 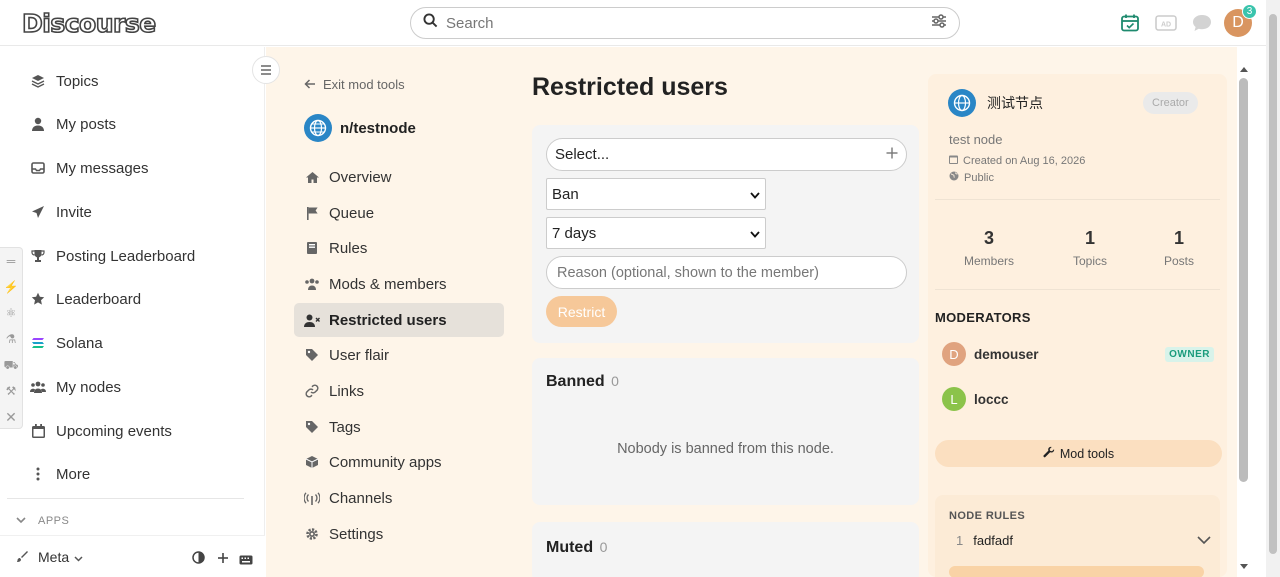 I want to click on meta-dropdown: Meta, so click(x=49, y=557).